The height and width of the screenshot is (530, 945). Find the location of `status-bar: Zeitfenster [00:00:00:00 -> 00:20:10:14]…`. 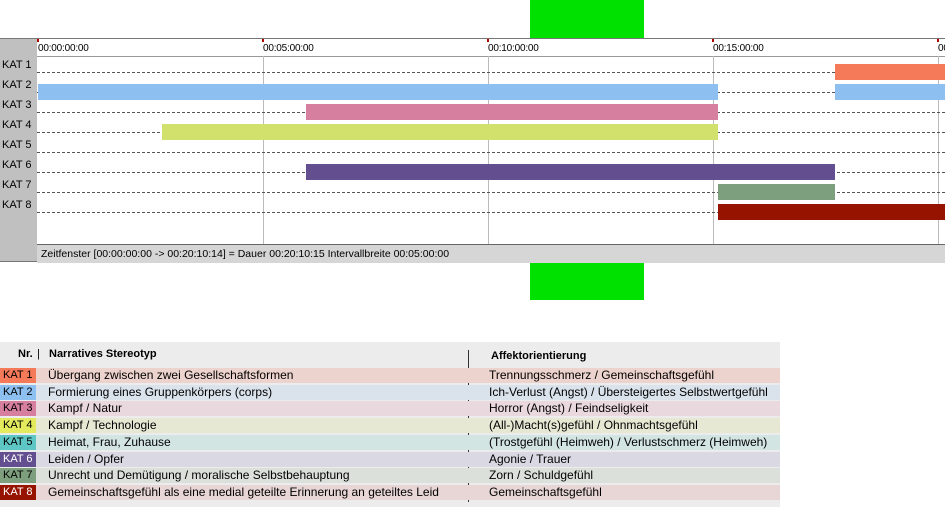

status-bar: Zeitfenster [00:00:00:00 -> 00:20:10:14]… is located at coordinates (491, 253).